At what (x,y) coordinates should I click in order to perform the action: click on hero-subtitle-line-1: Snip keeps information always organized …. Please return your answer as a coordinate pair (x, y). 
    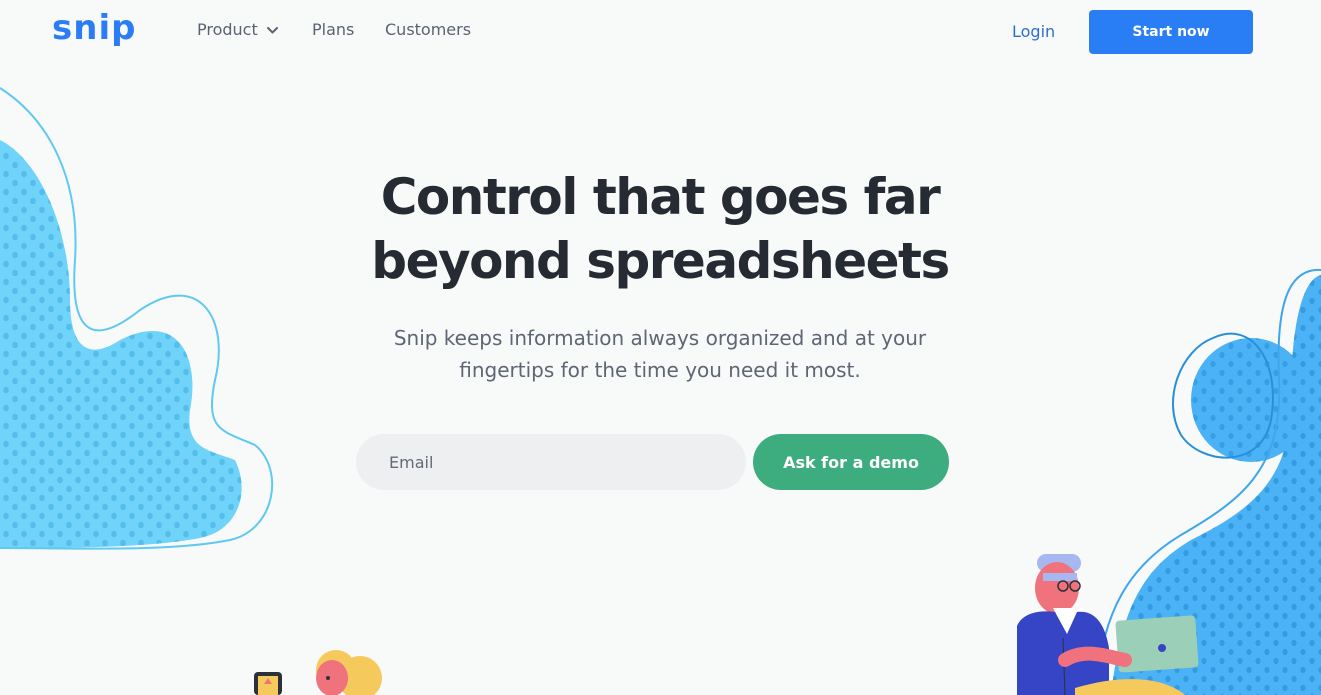
    Looking at the image, I should click on (660, 338).